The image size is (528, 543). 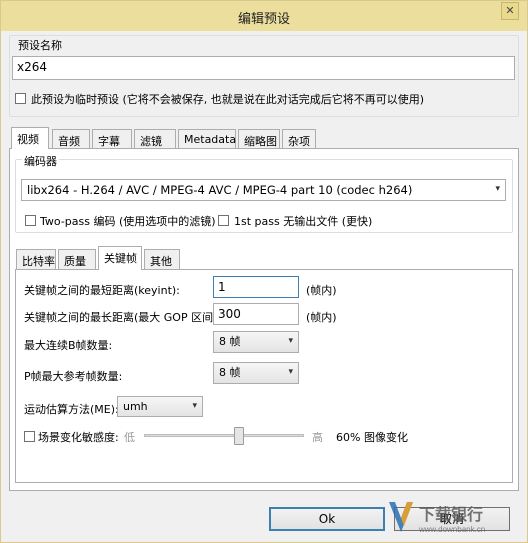 What do you see at coordinates (40, 45) in the screenshot?
I see `preset-name-label: 预设名称` at bounding box center [40, 45].